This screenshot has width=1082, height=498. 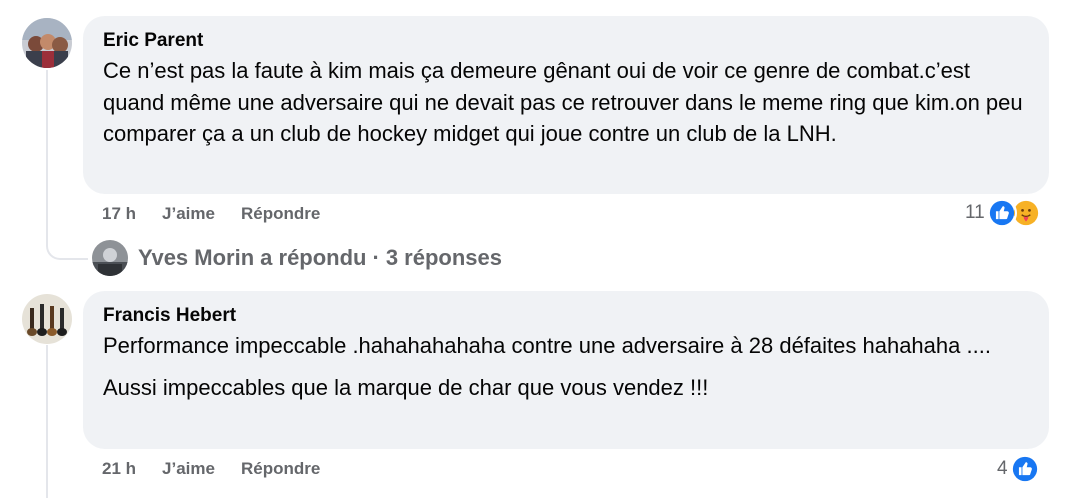 I want to click on comment-time: 17 h, so click(x=119, y=214).